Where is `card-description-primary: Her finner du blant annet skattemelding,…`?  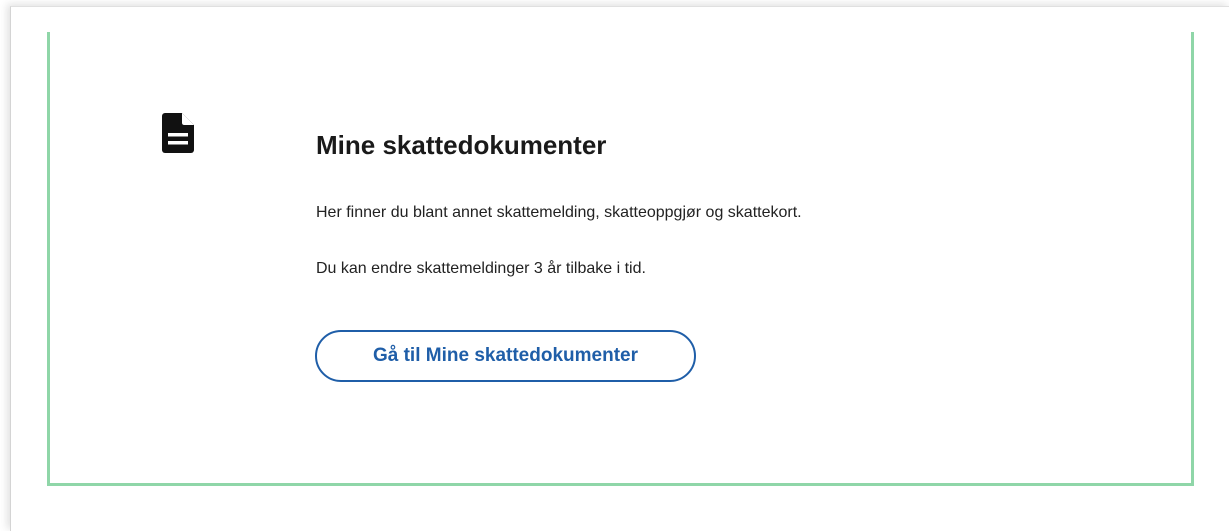 card-description-primary: Her finner du blant annet skattemelding,… is located at coordinates (559, 212).